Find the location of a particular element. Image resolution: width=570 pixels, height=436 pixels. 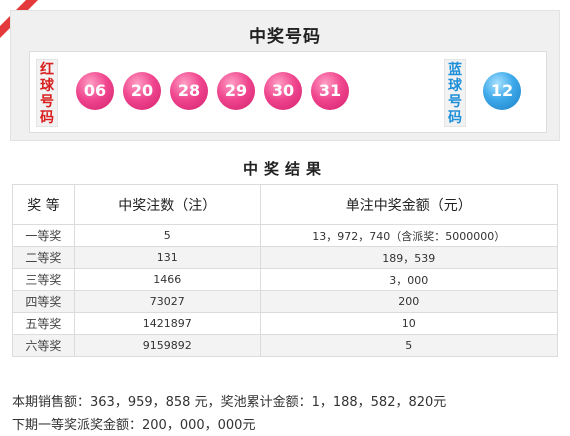

table-row: 四等奖 73027 200 is located at coordinates (285, 301).